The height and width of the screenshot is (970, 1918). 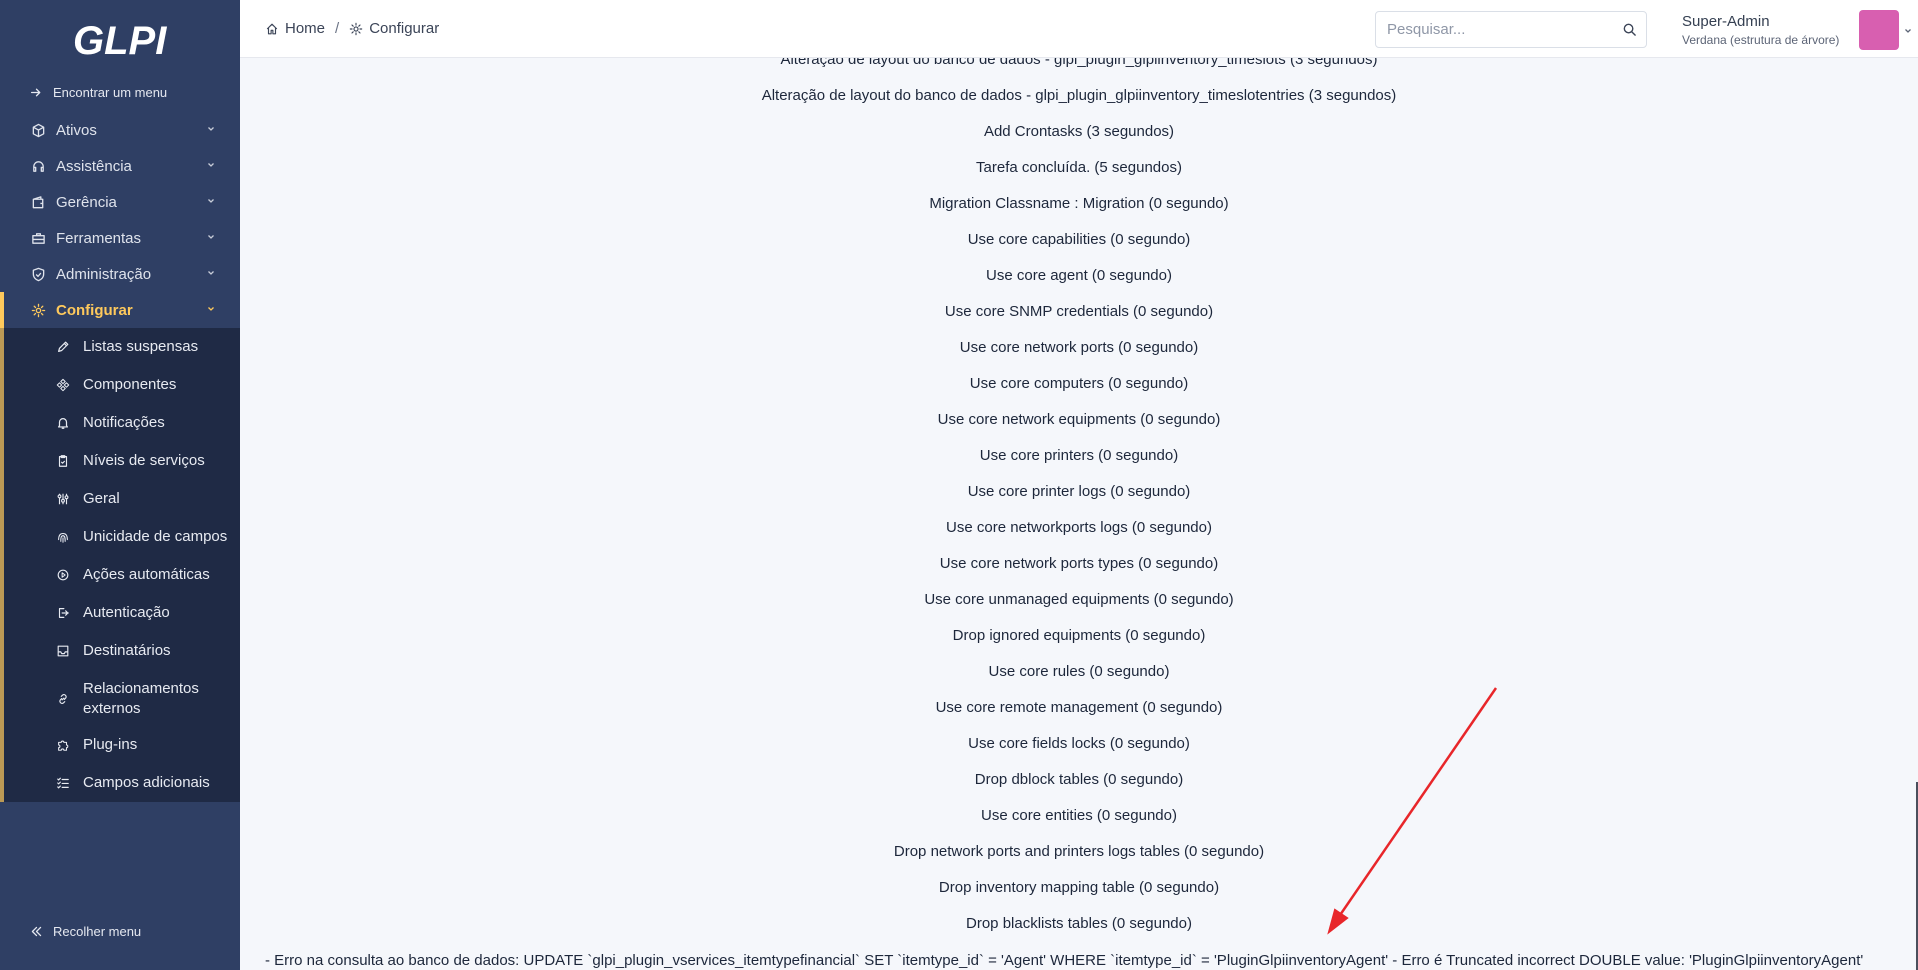 I want to click on log-line: Use core SNMP credentials (0 segundo), so click(x=1079, y=311).